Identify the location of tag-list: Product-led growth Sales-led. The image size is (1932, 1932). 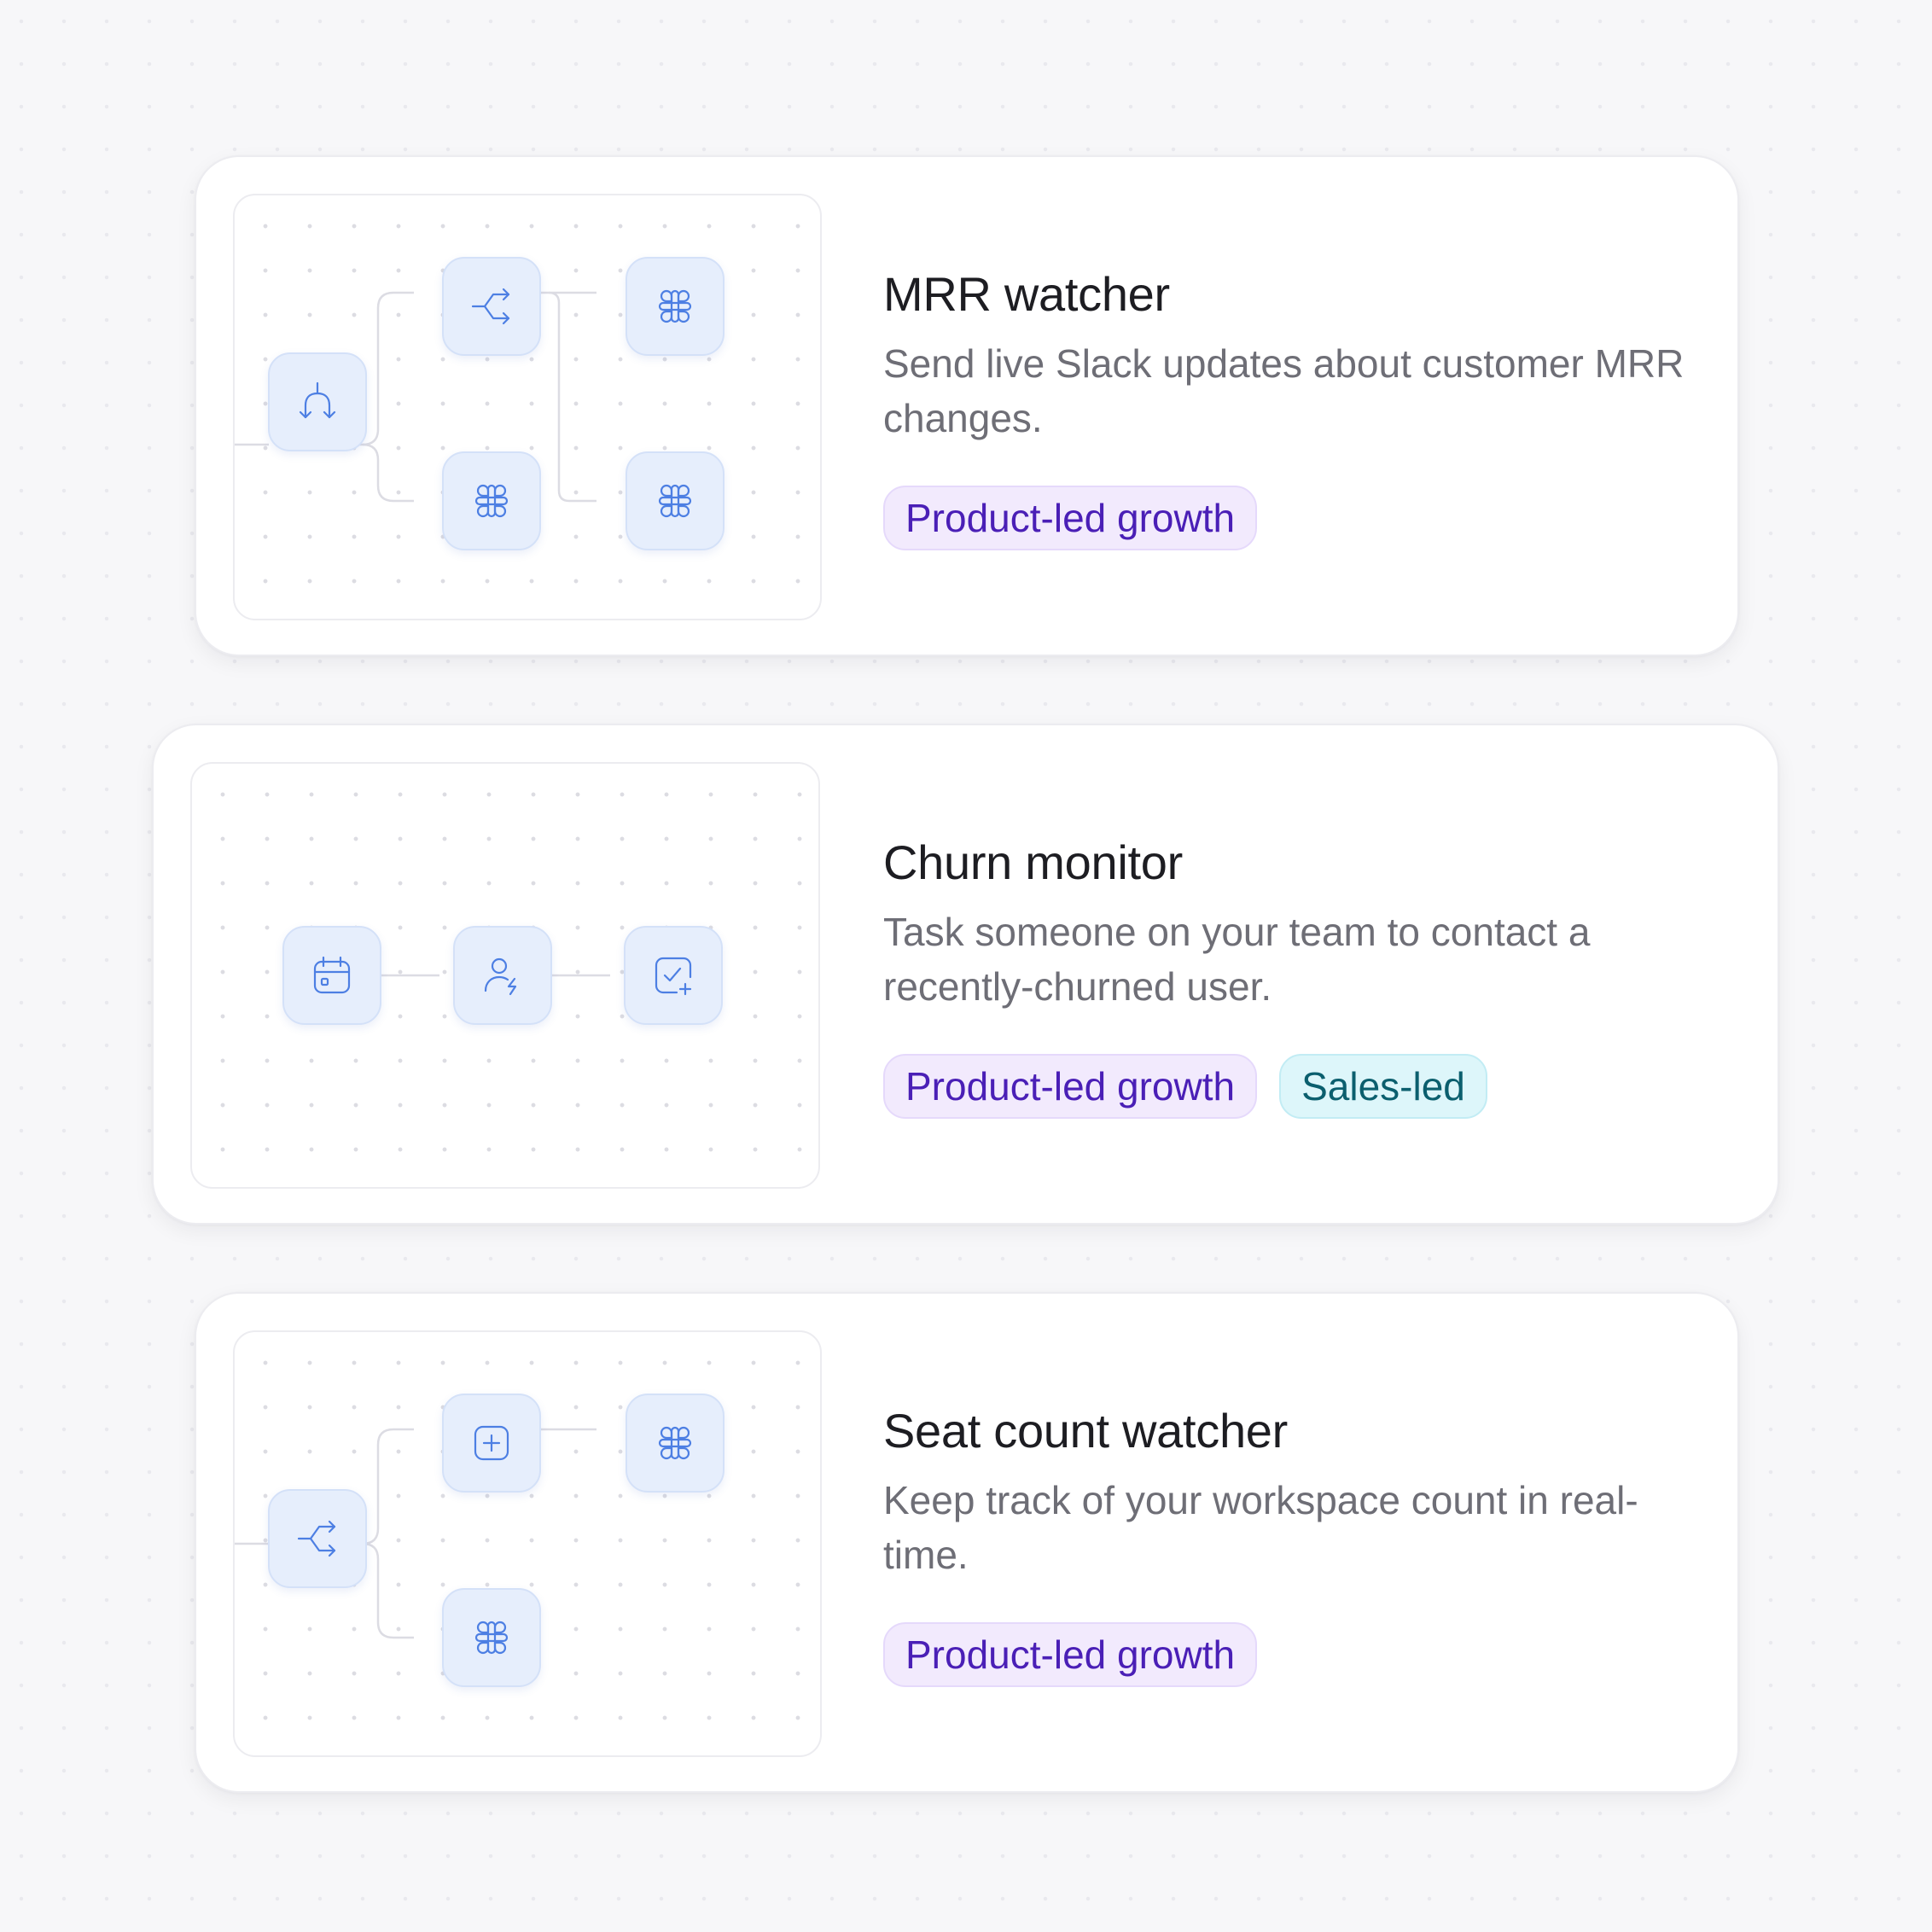
(1185, 1086).